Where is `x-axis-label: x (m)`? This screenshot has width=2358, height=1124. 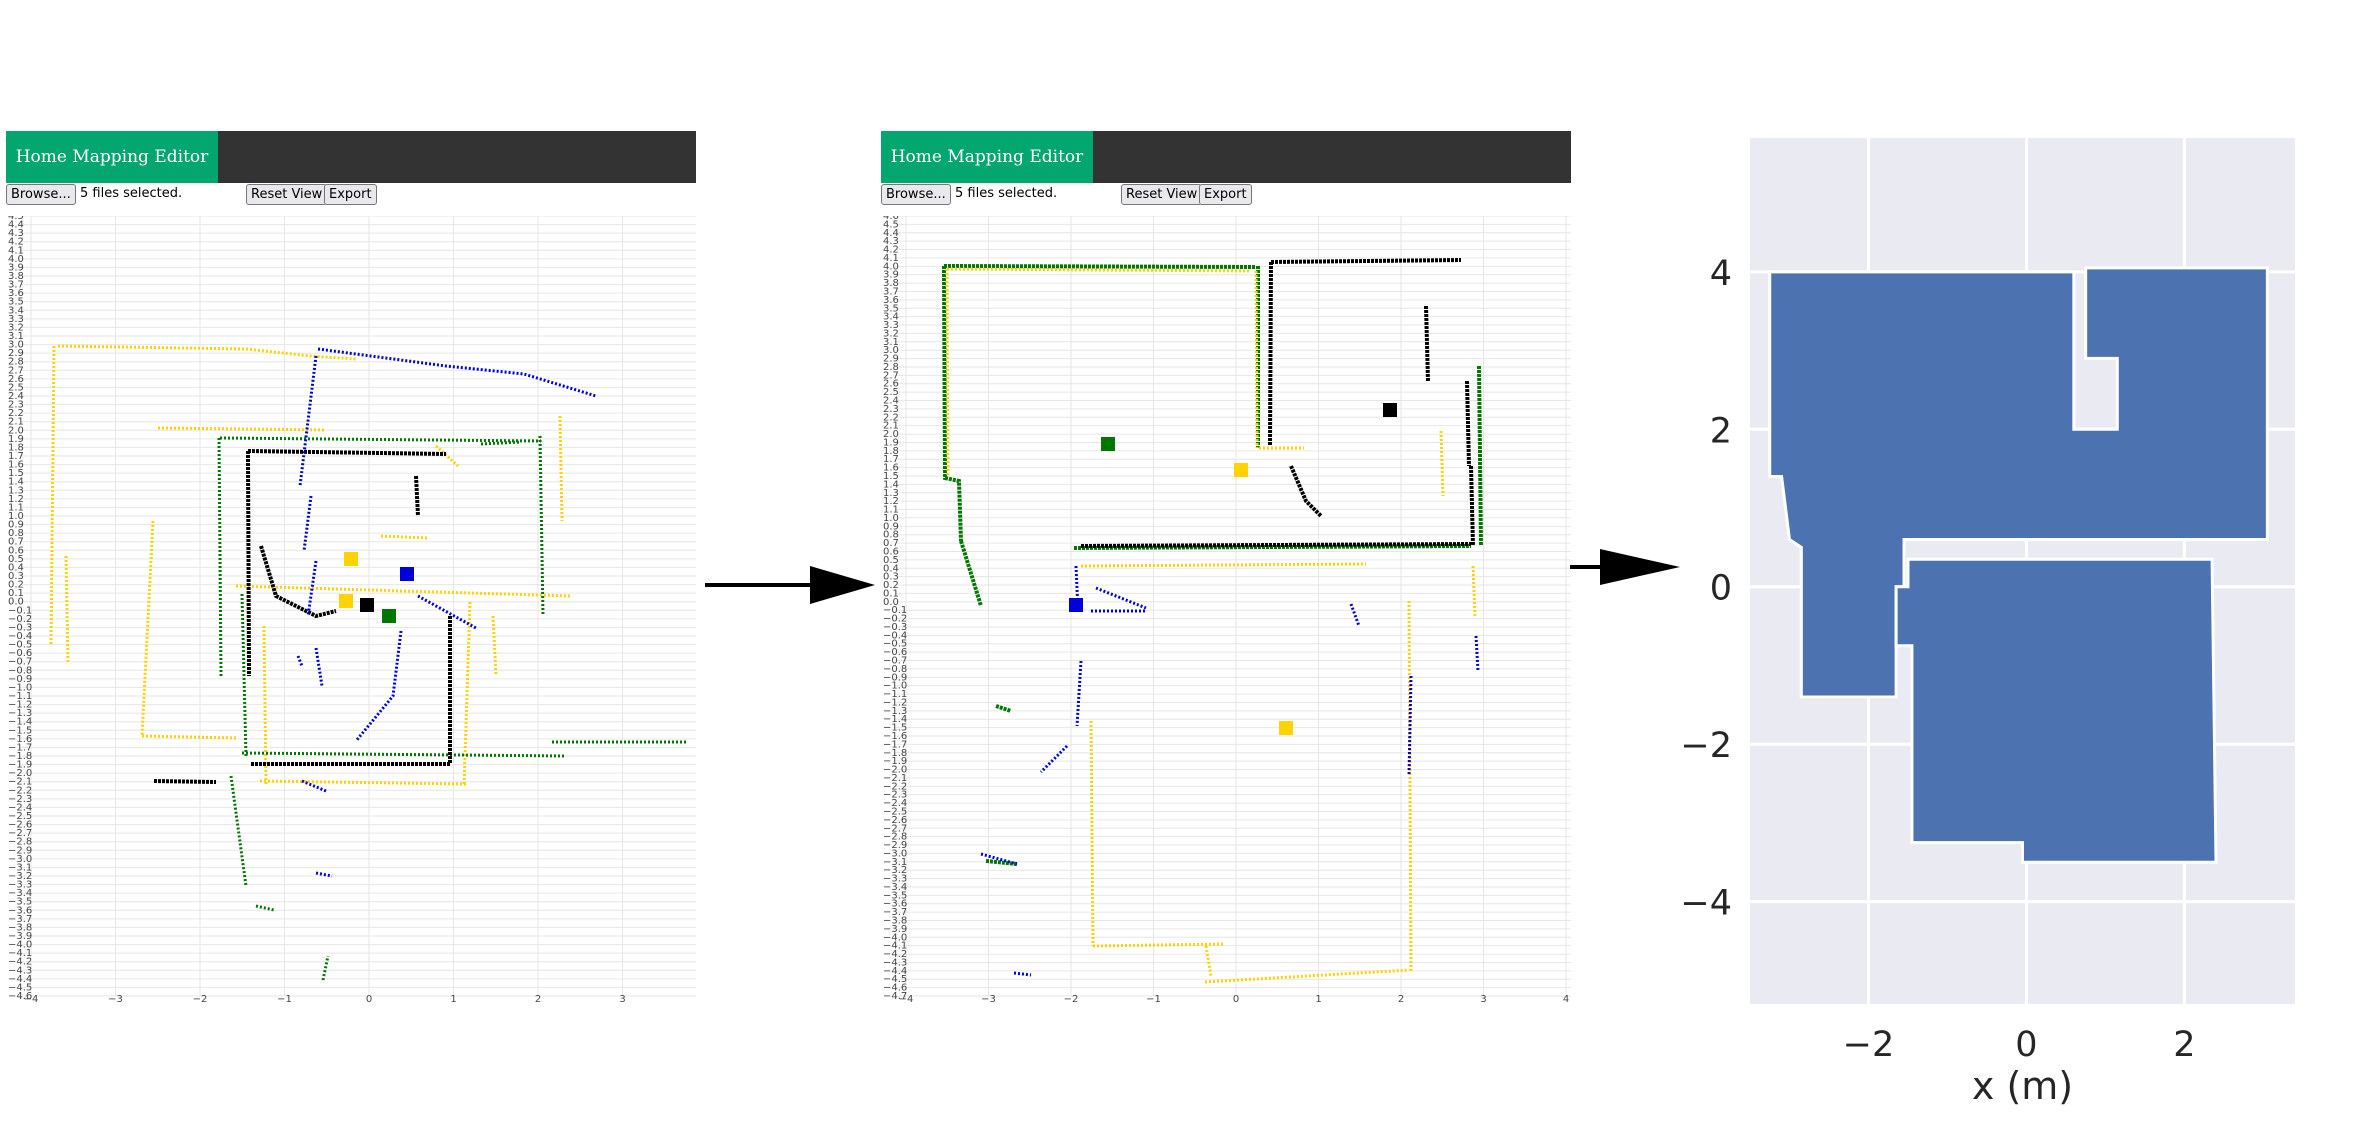
x-axis-label: x (m) is located at coordinates (2022, 1086).